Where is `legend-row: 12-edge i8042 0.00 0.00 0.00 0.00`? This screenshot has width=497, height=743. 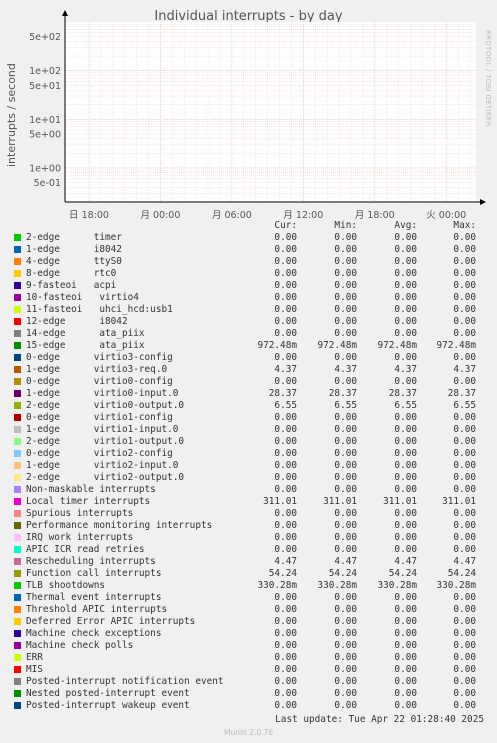 legend-row: 12-edge i8042 0.00 0.00 0.00 0.00 is located at coordinates (252, 322).